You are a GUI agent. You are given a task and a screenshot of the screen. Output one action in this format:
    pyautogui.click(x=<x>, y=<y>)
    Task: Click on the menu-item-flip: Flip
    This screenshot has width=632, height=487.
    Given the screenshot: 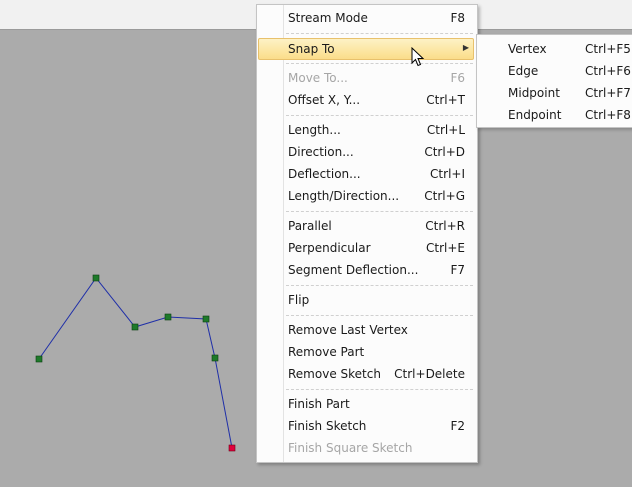 What is the action you would take?
    pyautogui.click(x=366, y=301)
    